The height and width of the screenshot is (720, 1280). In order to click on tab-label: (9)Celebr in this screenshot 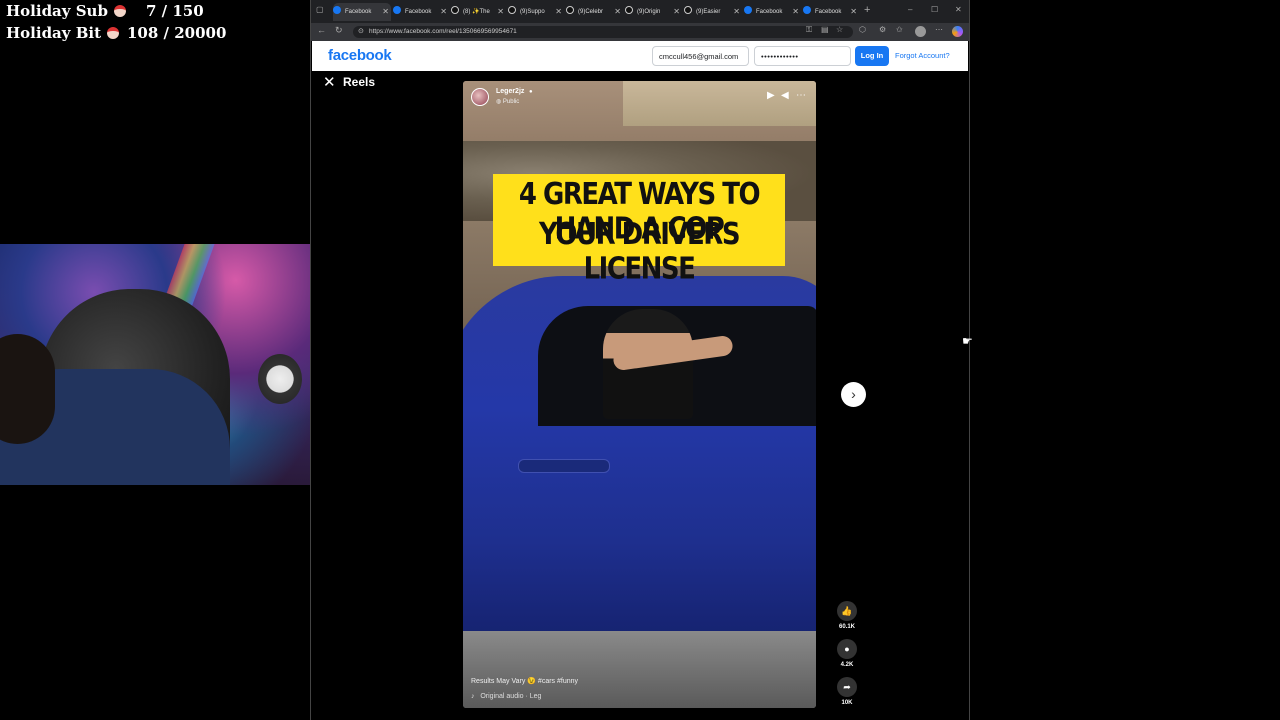, I will do `click(591, 12)`.